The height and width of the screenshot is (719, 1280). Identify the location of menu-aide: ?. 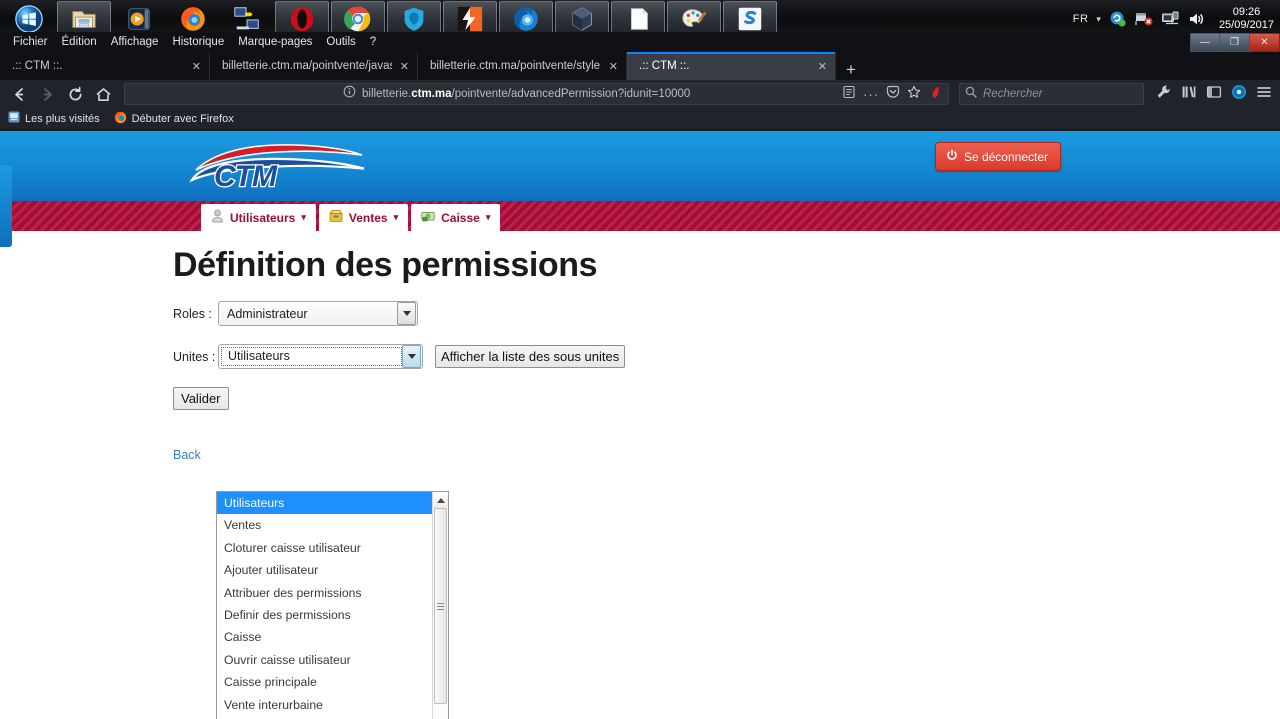
(373, 42).